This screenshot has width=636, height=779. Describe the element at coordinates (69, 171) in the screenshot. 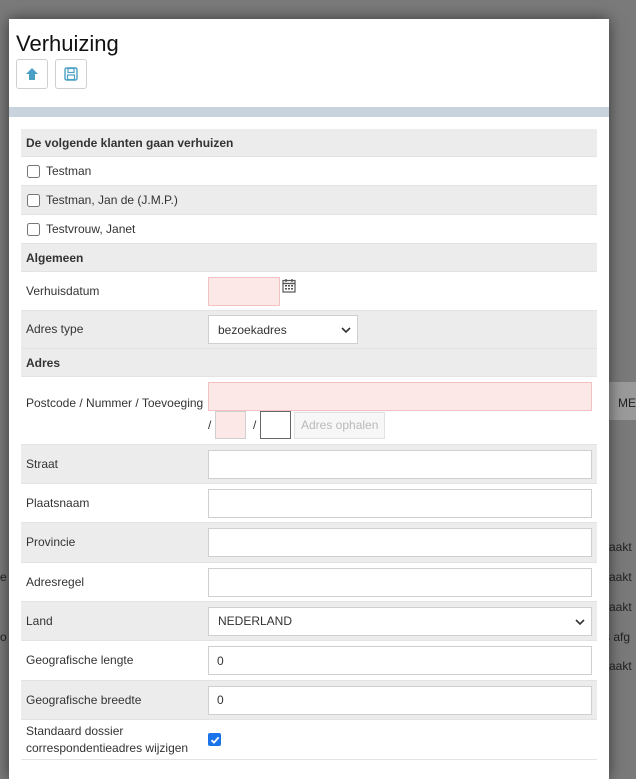

I see `client-label: Testman` at that location.